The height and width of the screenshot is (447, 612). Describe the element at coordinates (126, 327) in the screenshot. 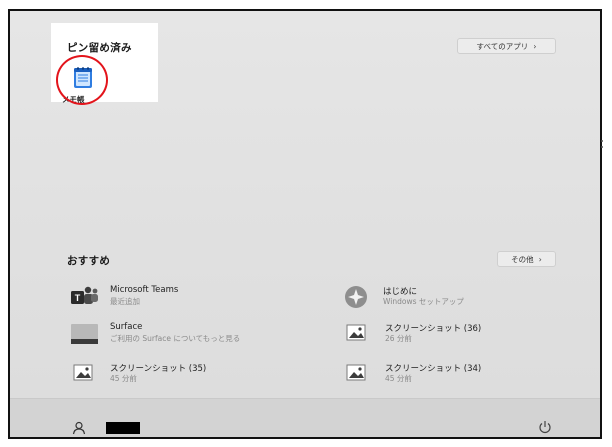

I see `recommended-item-title: Surface` at that location.